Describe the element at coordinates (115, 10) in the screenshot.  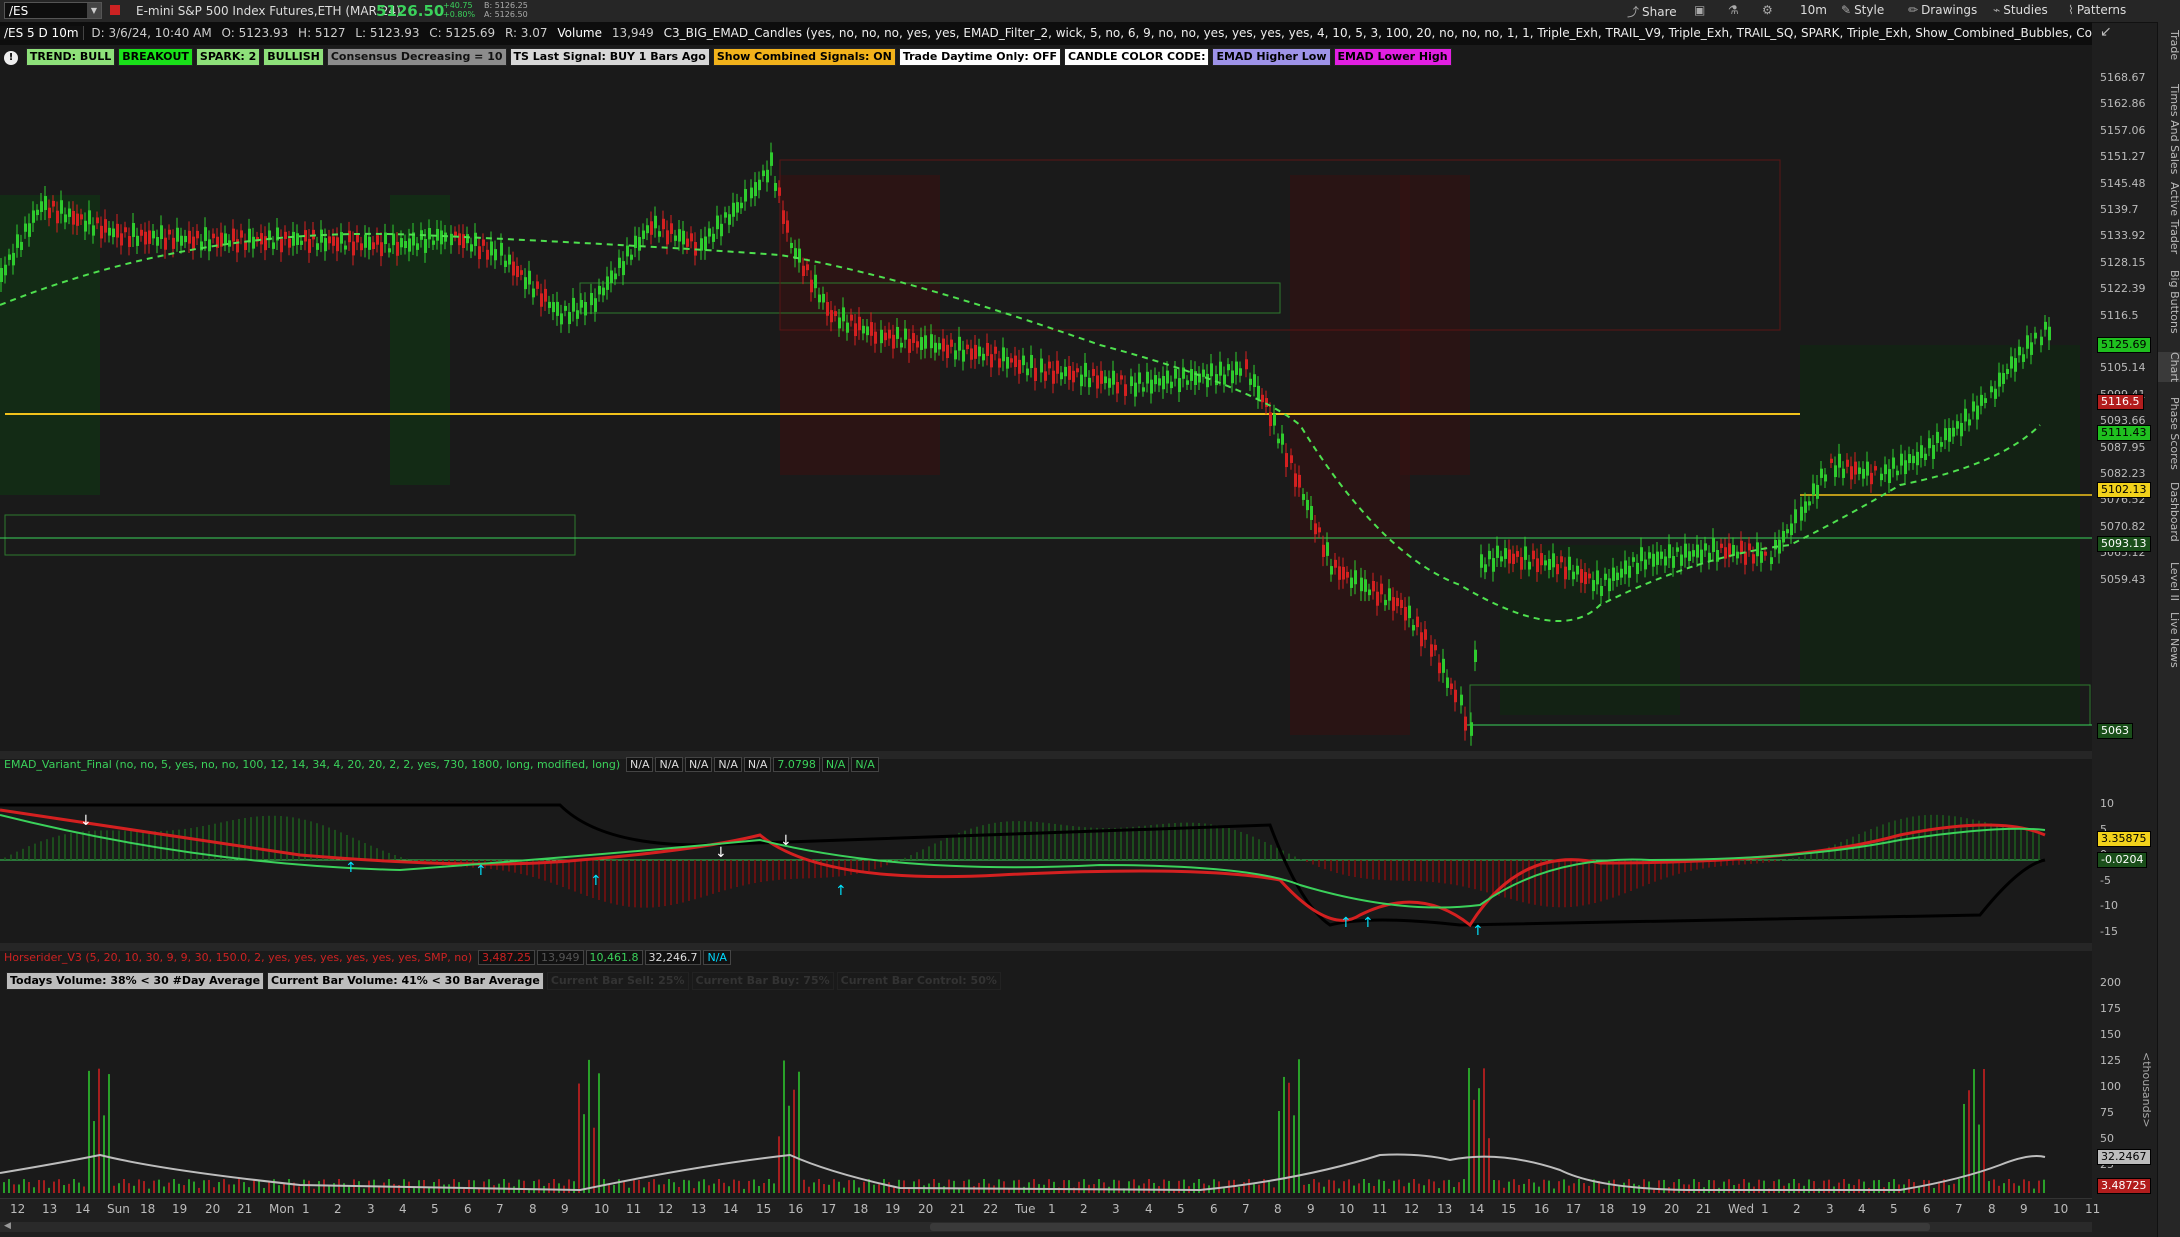
I see `link-color-icon` at that location.